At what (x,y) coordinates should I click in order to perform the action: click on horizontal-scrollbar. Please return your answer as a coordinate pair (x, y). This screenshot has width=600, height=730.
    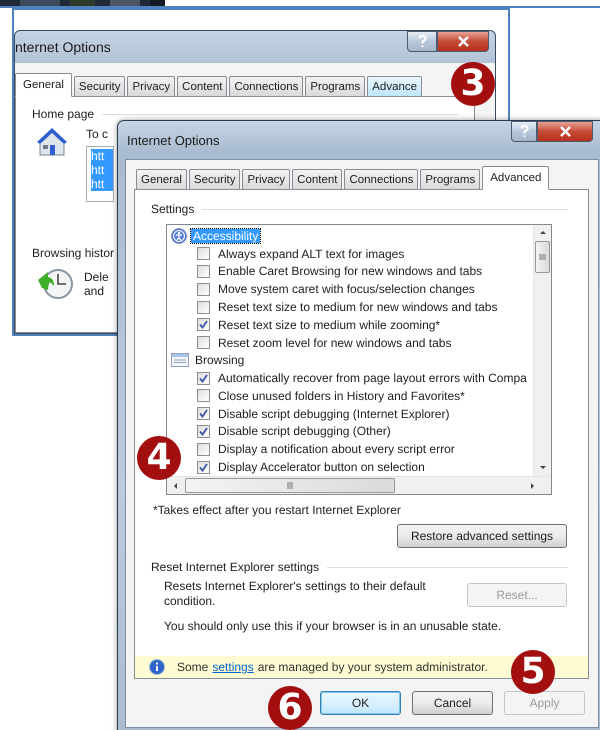
    Looking at the image, I should click on (359, 485).